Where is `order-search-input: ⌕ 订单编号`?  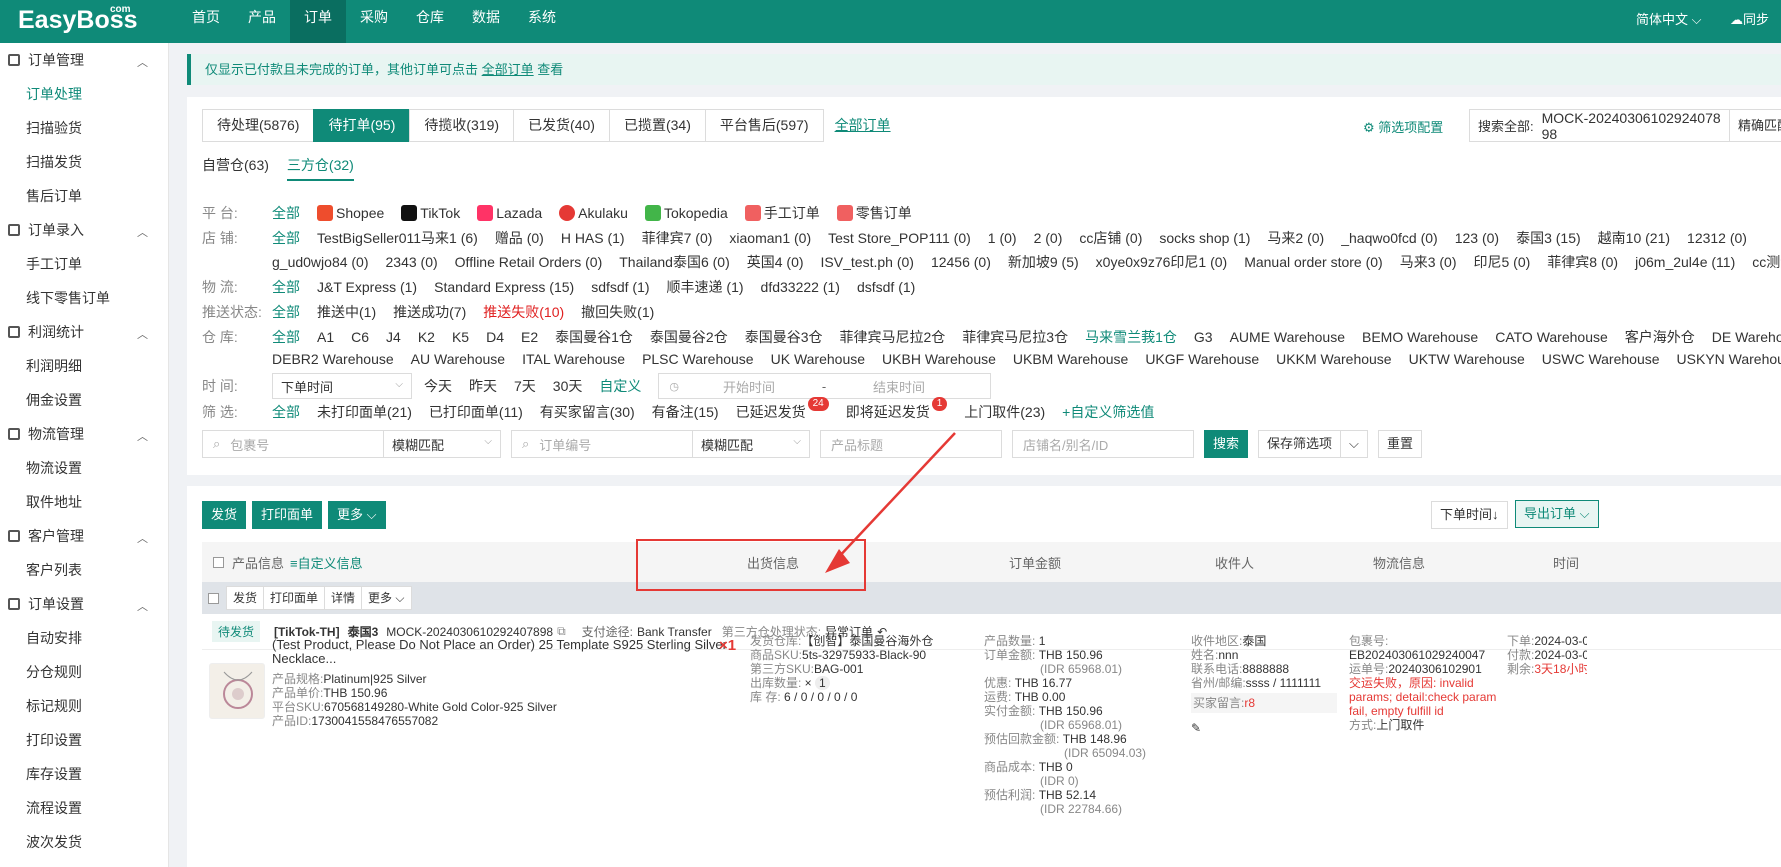 order-search-input: ⌕ 订单编号 is located at coordinates (602, 444).